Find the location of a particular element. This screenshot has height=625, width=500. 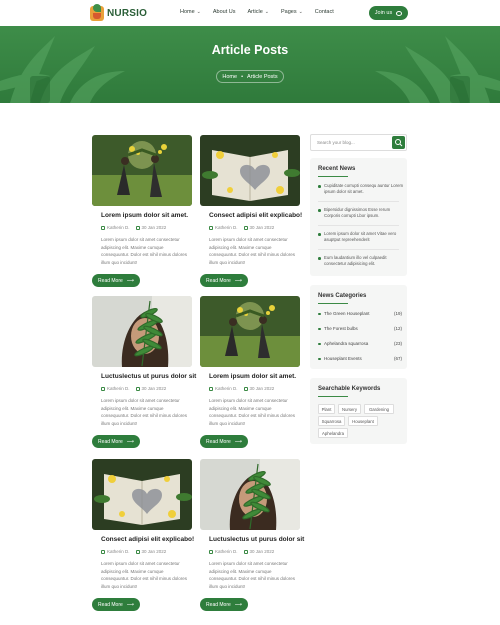

chat-bubble-icon is located at coordinates (399, 13).